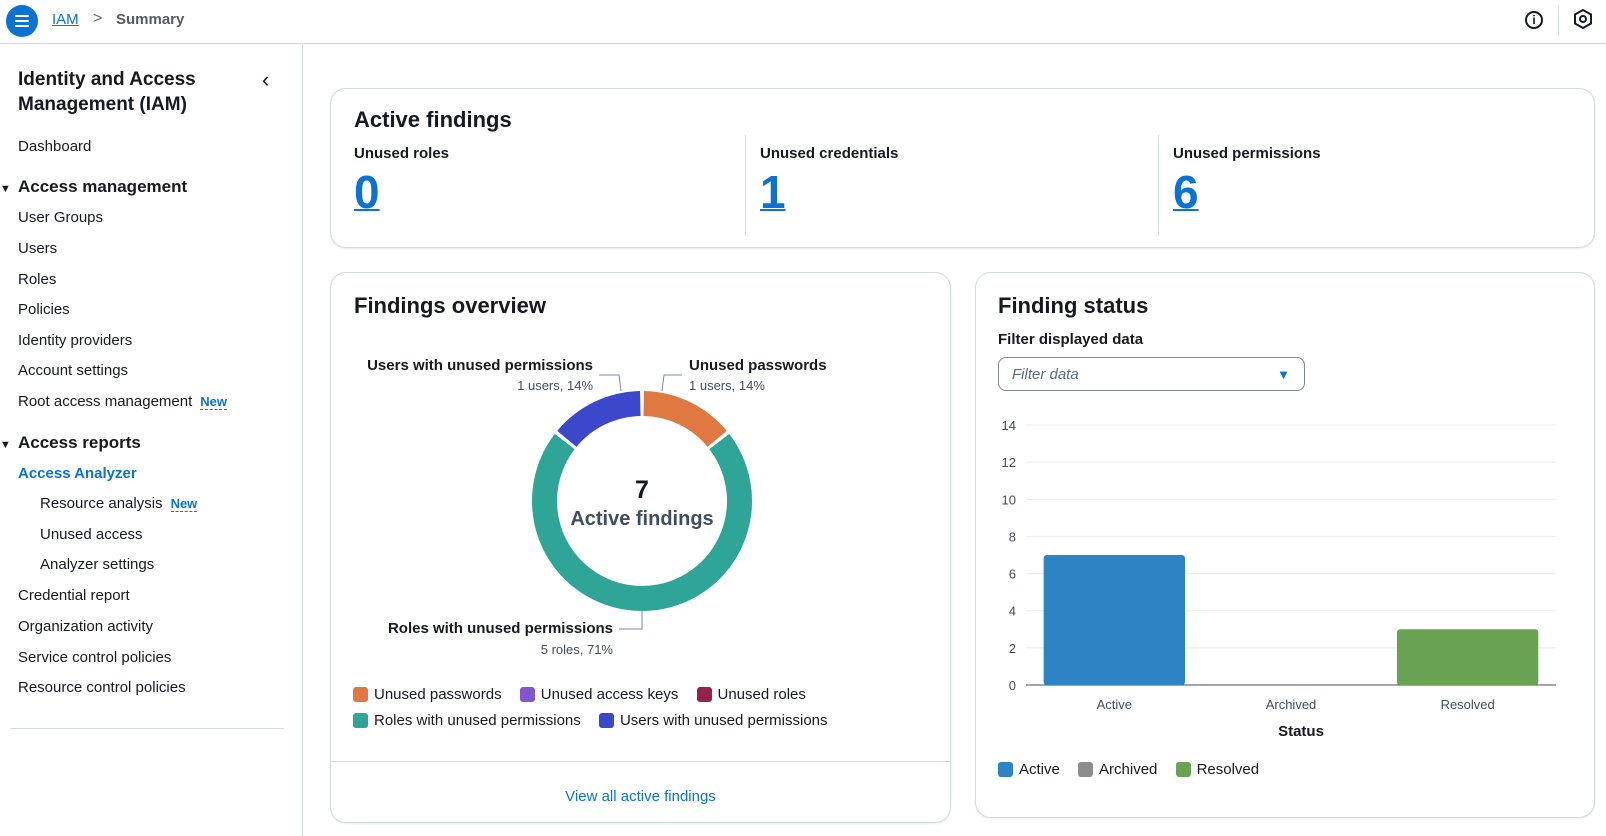 This screenshot has width=1606, height=836. Describe the element at coordinates (73, 370) in the screenshot. I see `sidebar-item-account-settings: Account settings` at that location.